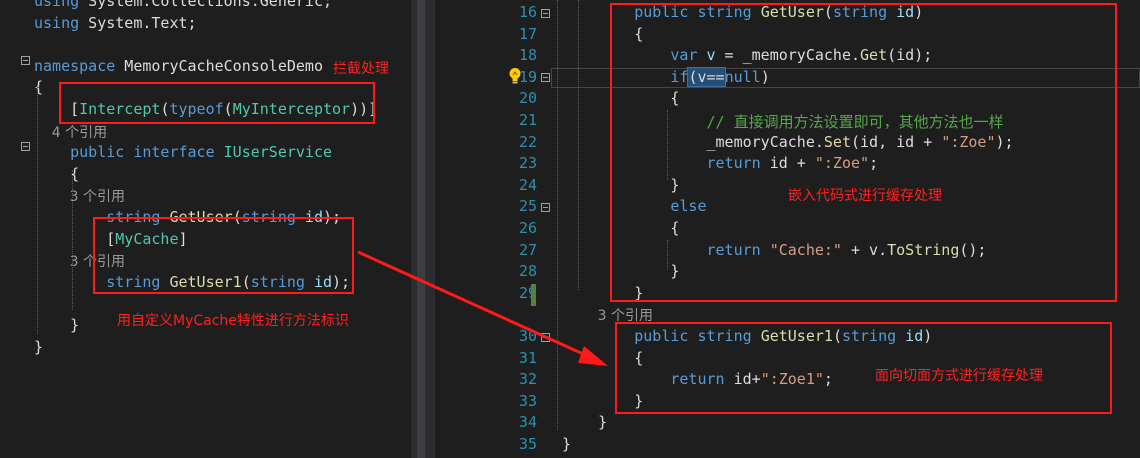 The image size is (1140, 458). What do you see at coordinates (206, 5) in the screenshot?
I see `code-token: System.Collections.Generic;` at bounding box center [206, 5].